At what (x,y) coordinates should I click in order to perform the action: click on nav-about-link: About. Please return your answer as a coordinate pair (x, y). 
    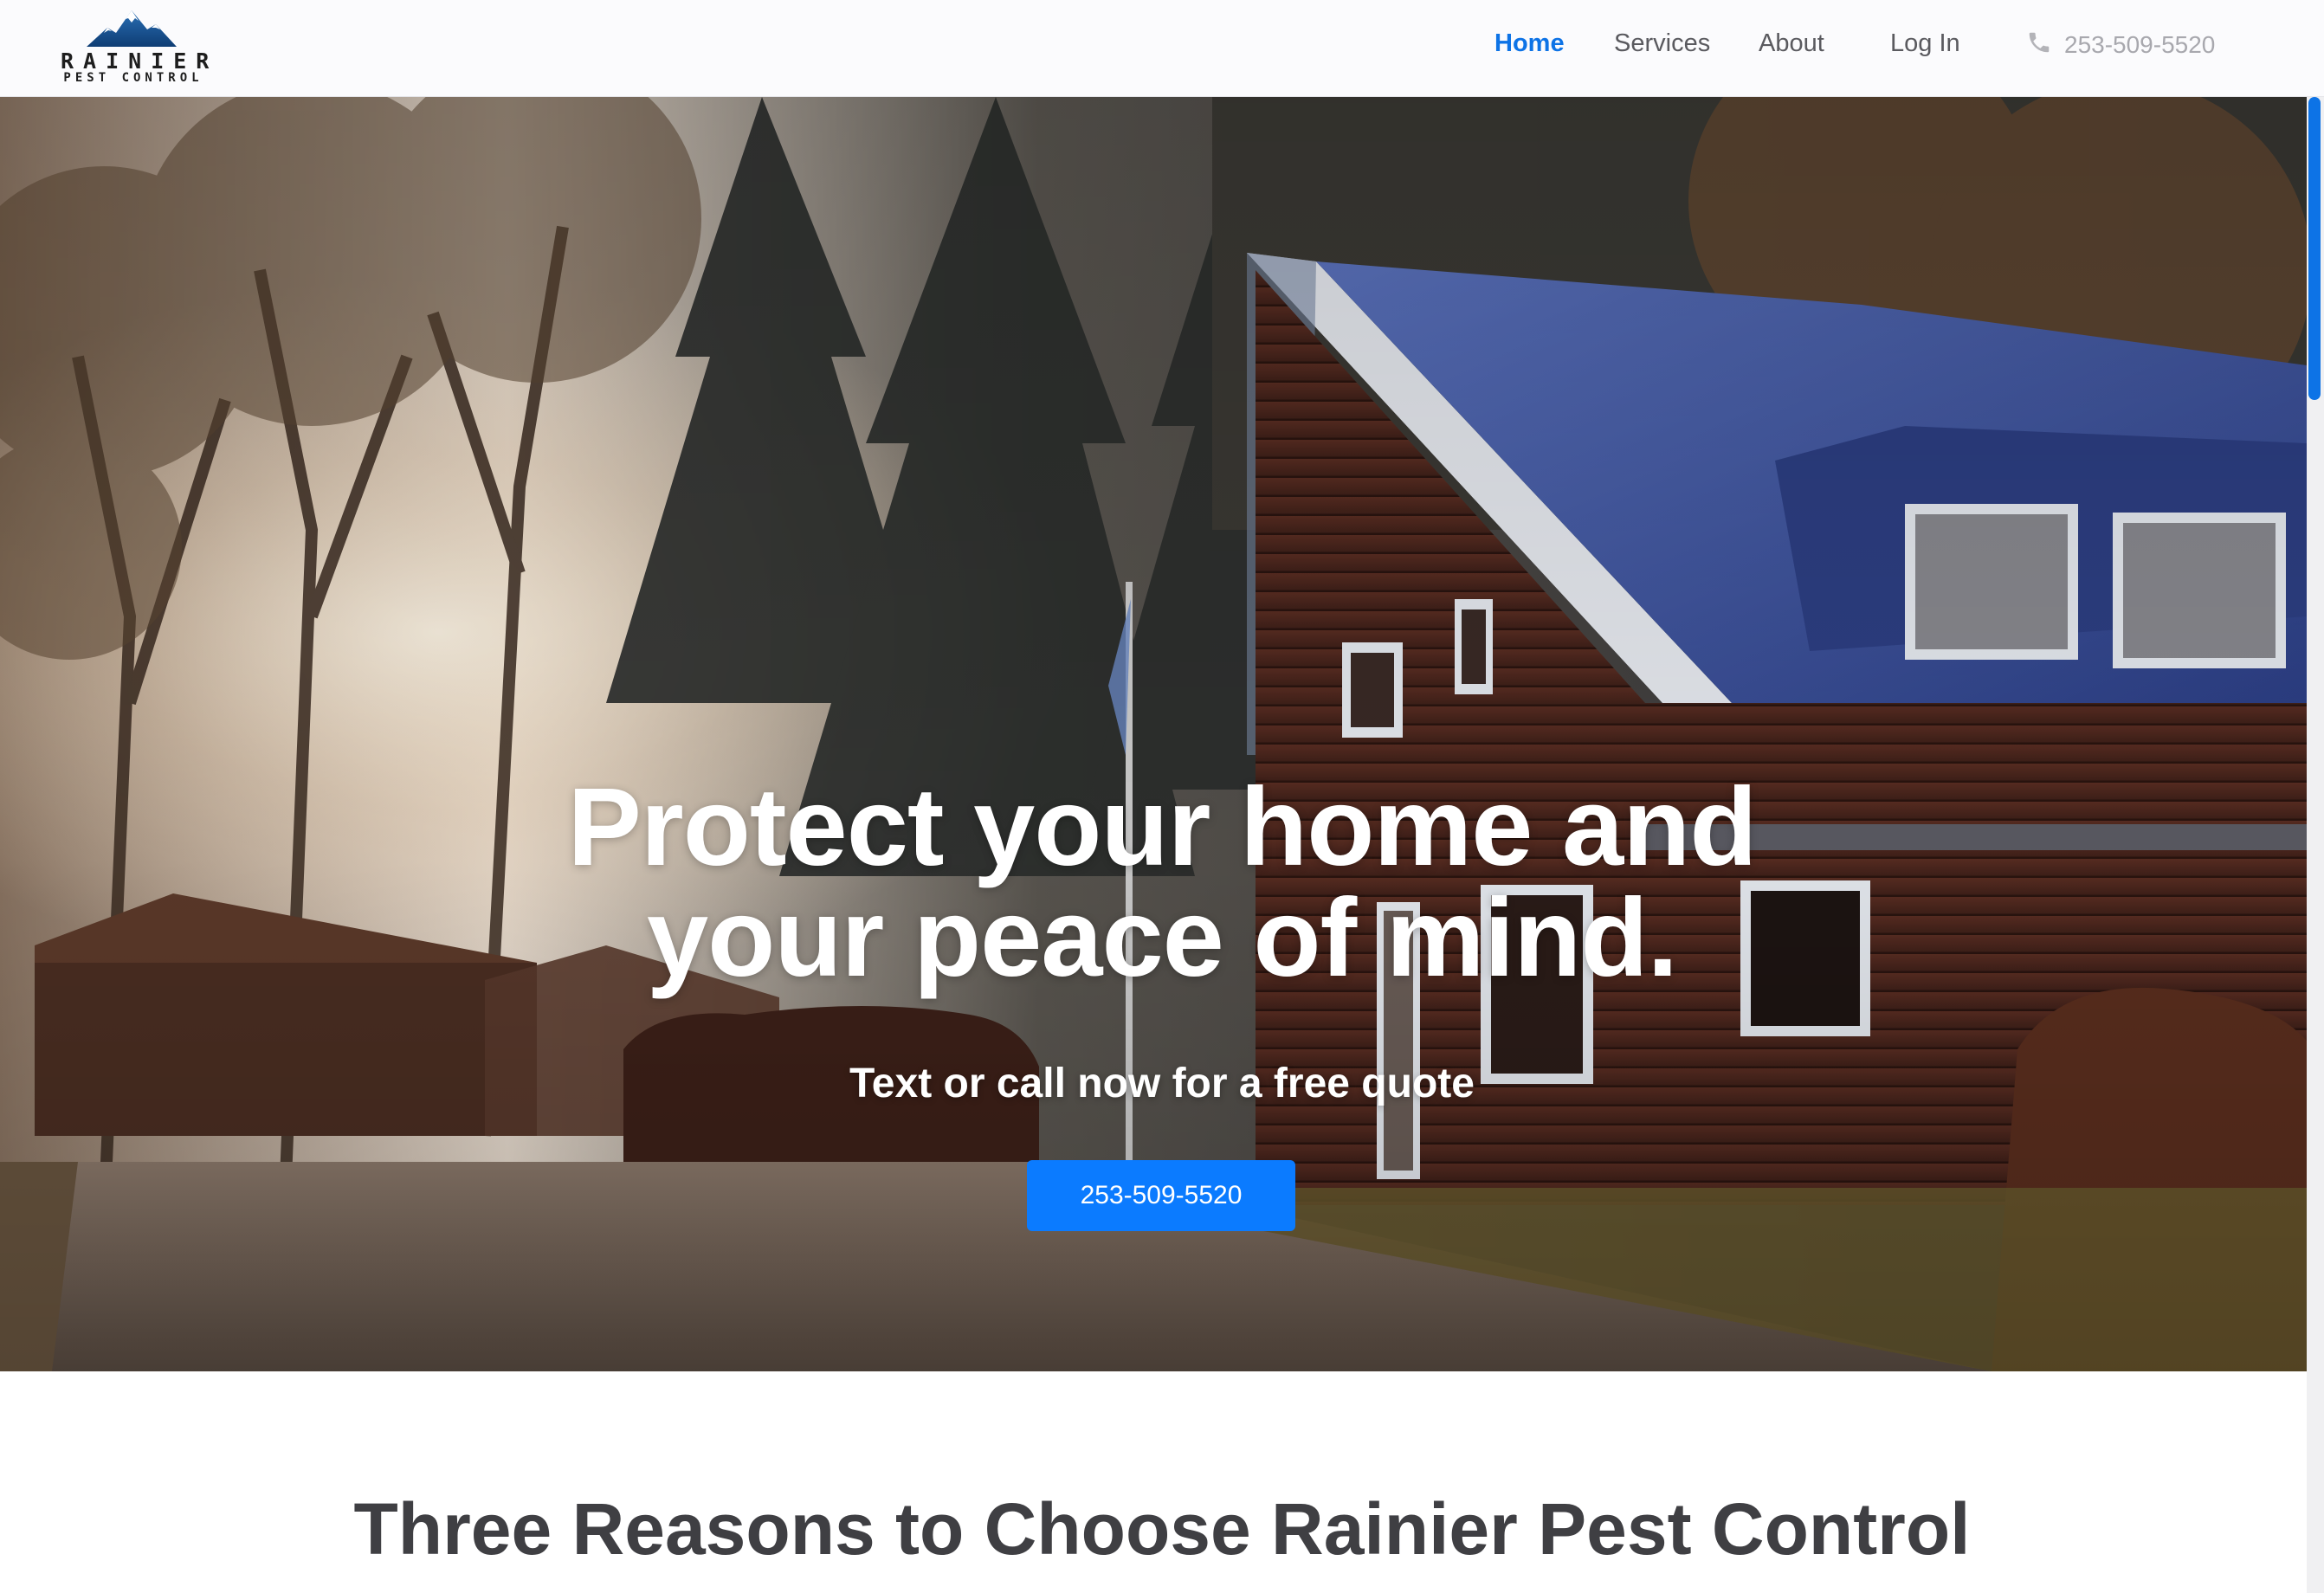
    Looking at the image, I should click on (1792, 43).